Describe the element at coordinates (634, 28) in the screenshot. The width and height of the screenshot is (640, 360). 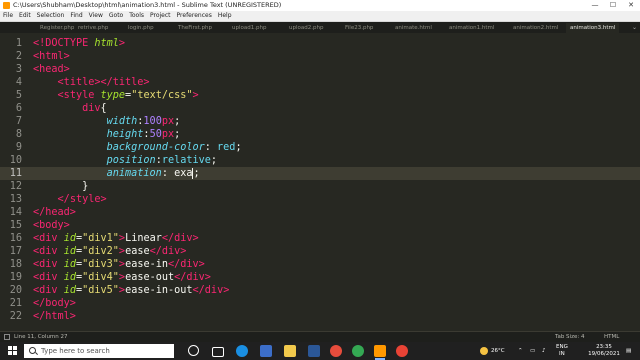
I see `tab-menu-chevron-icon: ⌄` at that location.